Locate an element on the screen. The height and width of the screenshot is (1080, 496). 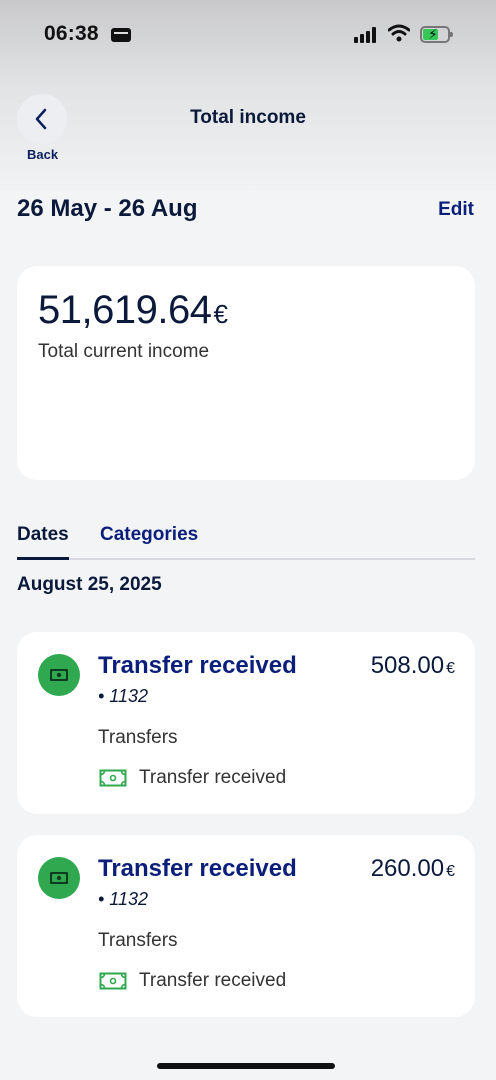
total-income-value: 51,619.64 is located at coordinates (125, 310).